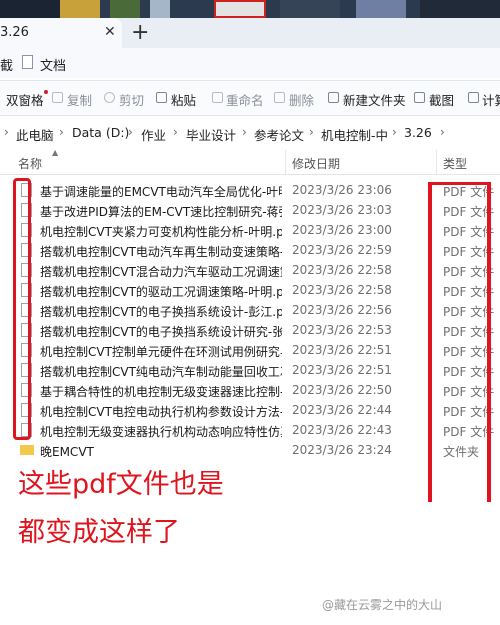 This screenshot has width=500, height=625. What do you see at coordinates (161, 97) in the screenshot?
I see `paste-icon` at bounding box center [161, 97].